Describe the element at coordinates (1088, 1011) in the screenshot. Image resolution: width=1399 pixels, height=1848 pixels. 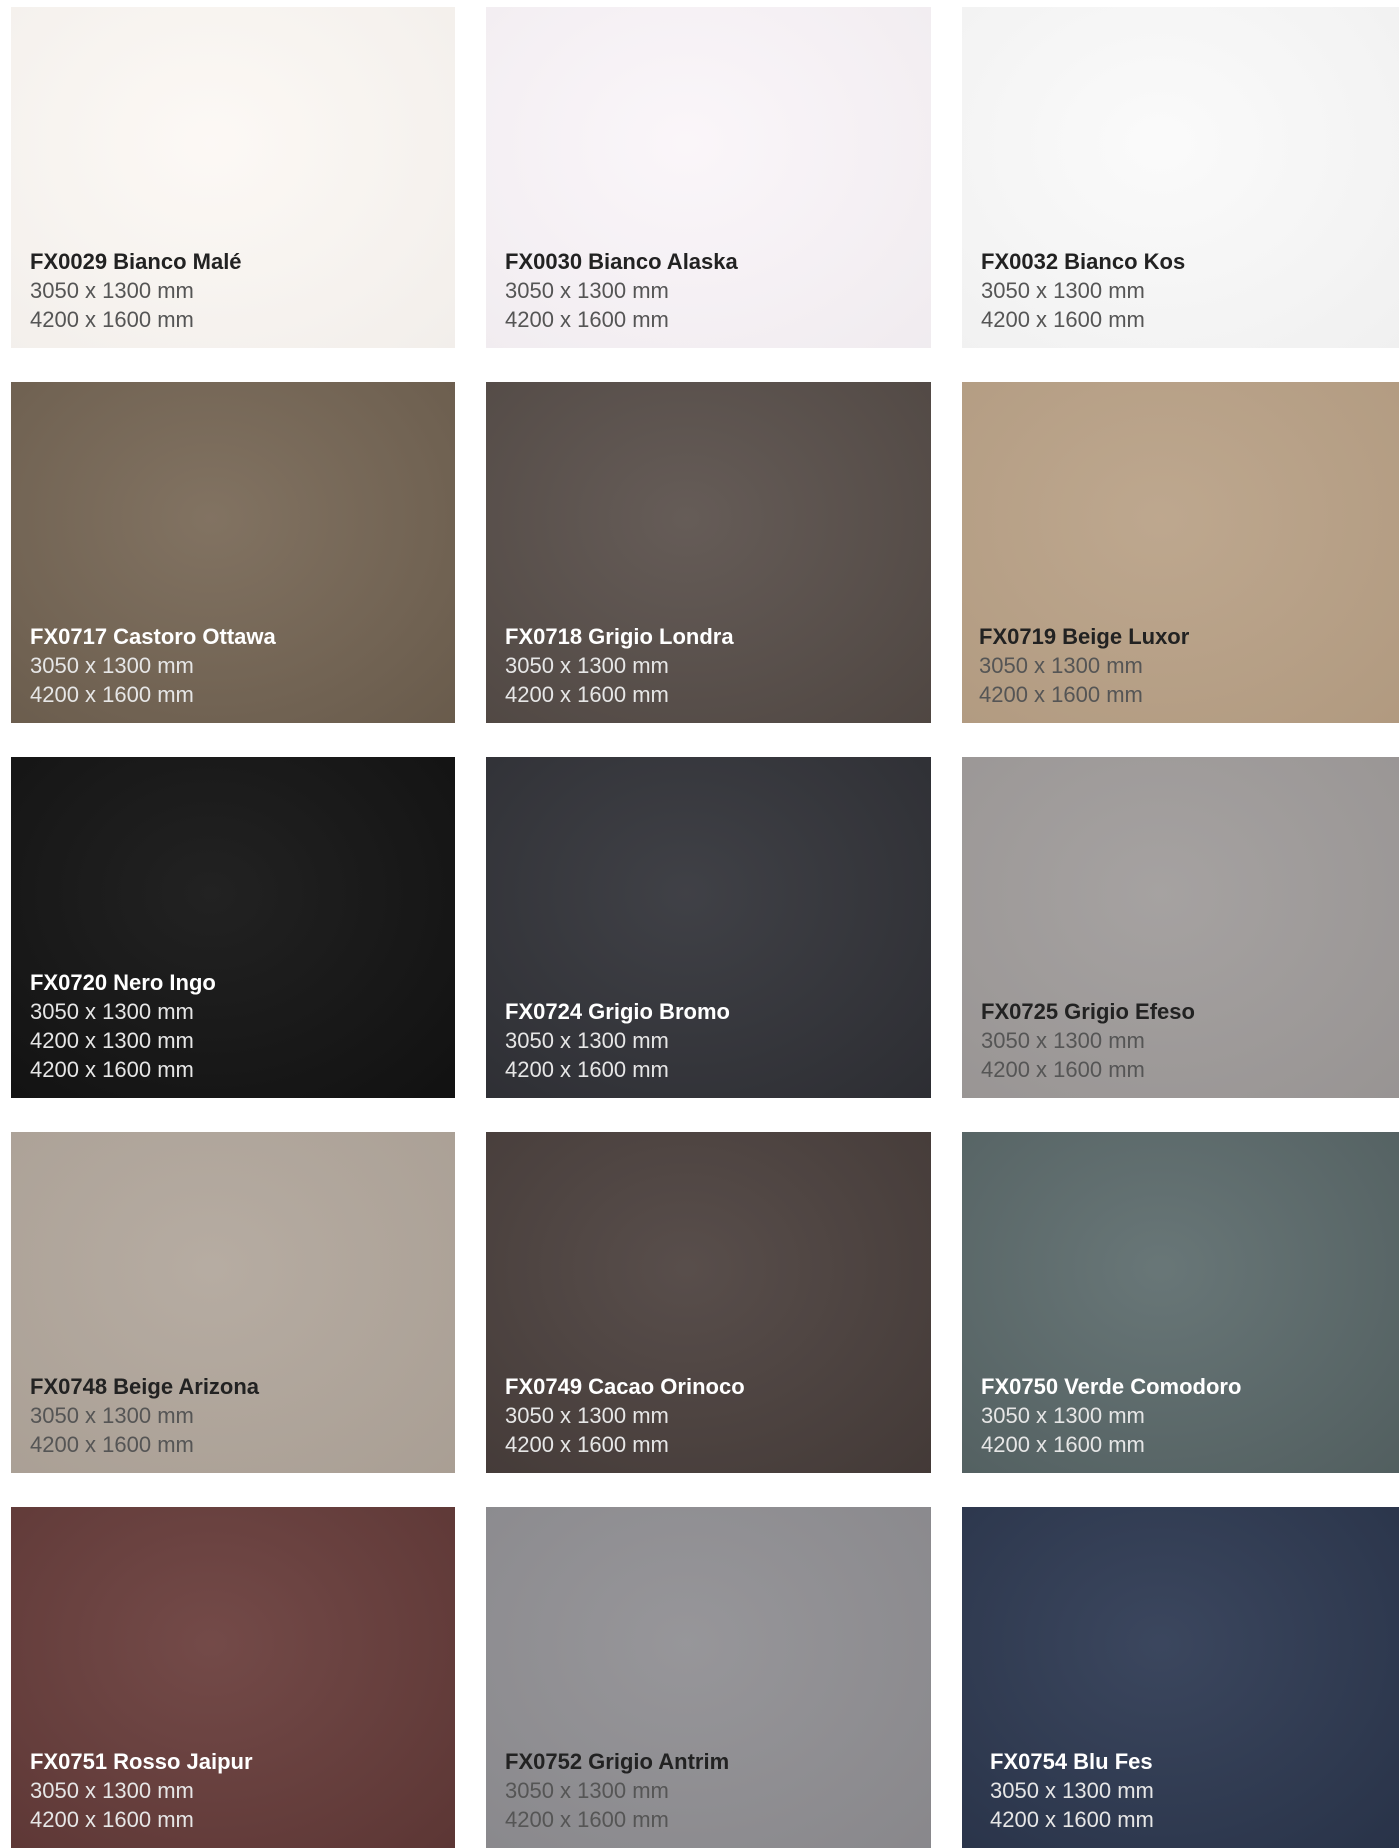
I see `swatch-name: FX0725 Grigio Efeso` at that location.